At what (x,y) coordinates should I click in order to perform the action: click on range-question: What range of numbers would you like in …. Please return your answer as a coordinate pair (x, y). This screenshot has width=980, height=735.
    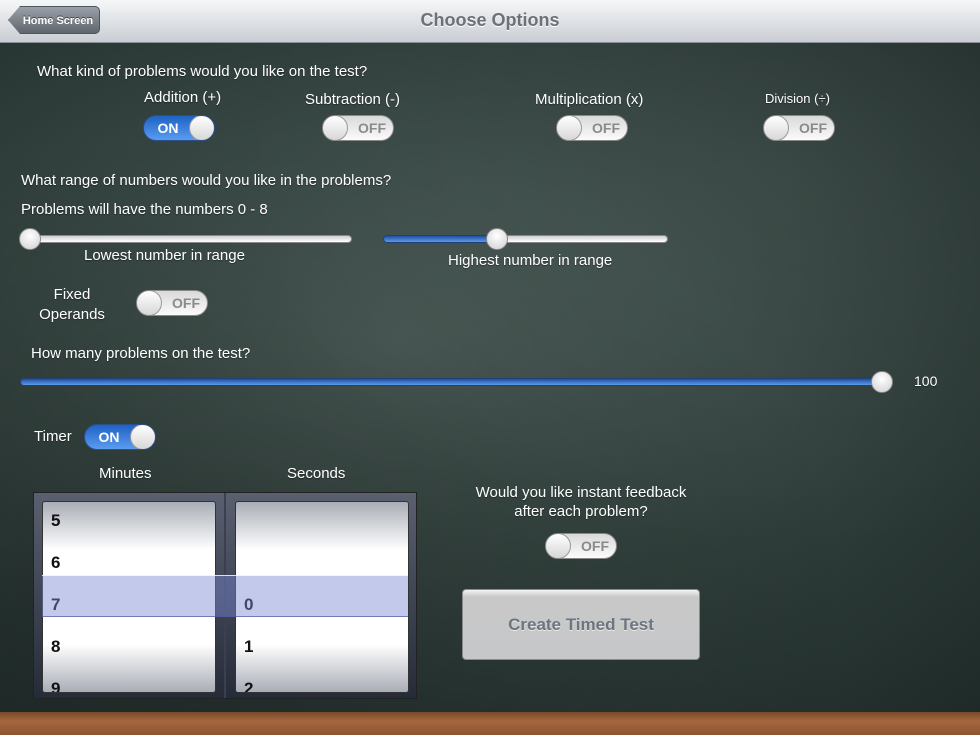
    Looking at the image, I should click on (206, 180).